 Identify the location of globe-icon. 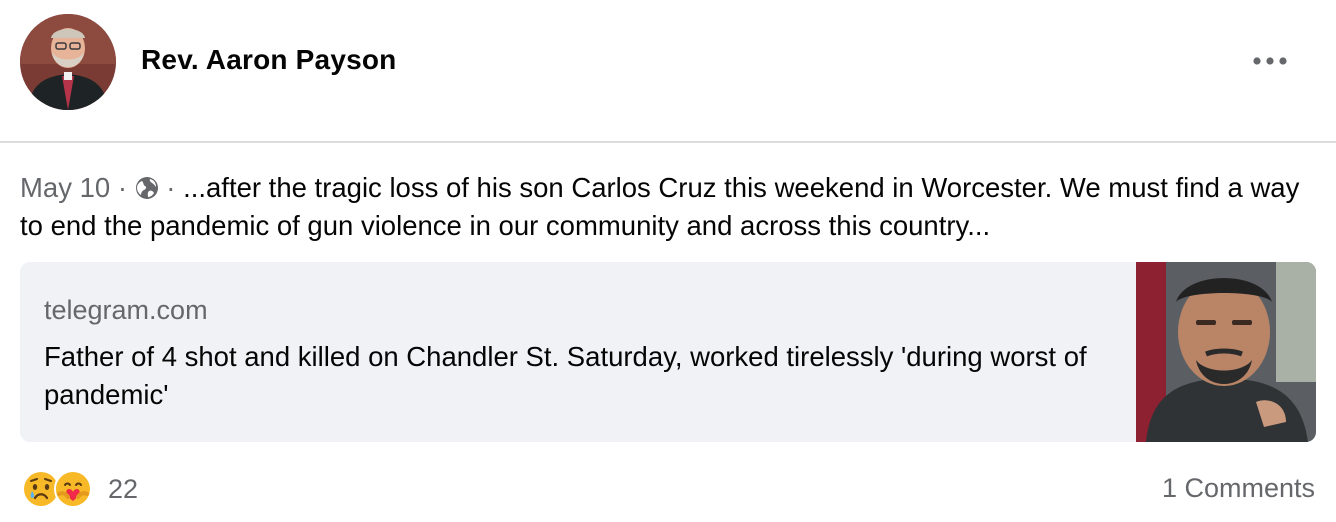
(147, 185).